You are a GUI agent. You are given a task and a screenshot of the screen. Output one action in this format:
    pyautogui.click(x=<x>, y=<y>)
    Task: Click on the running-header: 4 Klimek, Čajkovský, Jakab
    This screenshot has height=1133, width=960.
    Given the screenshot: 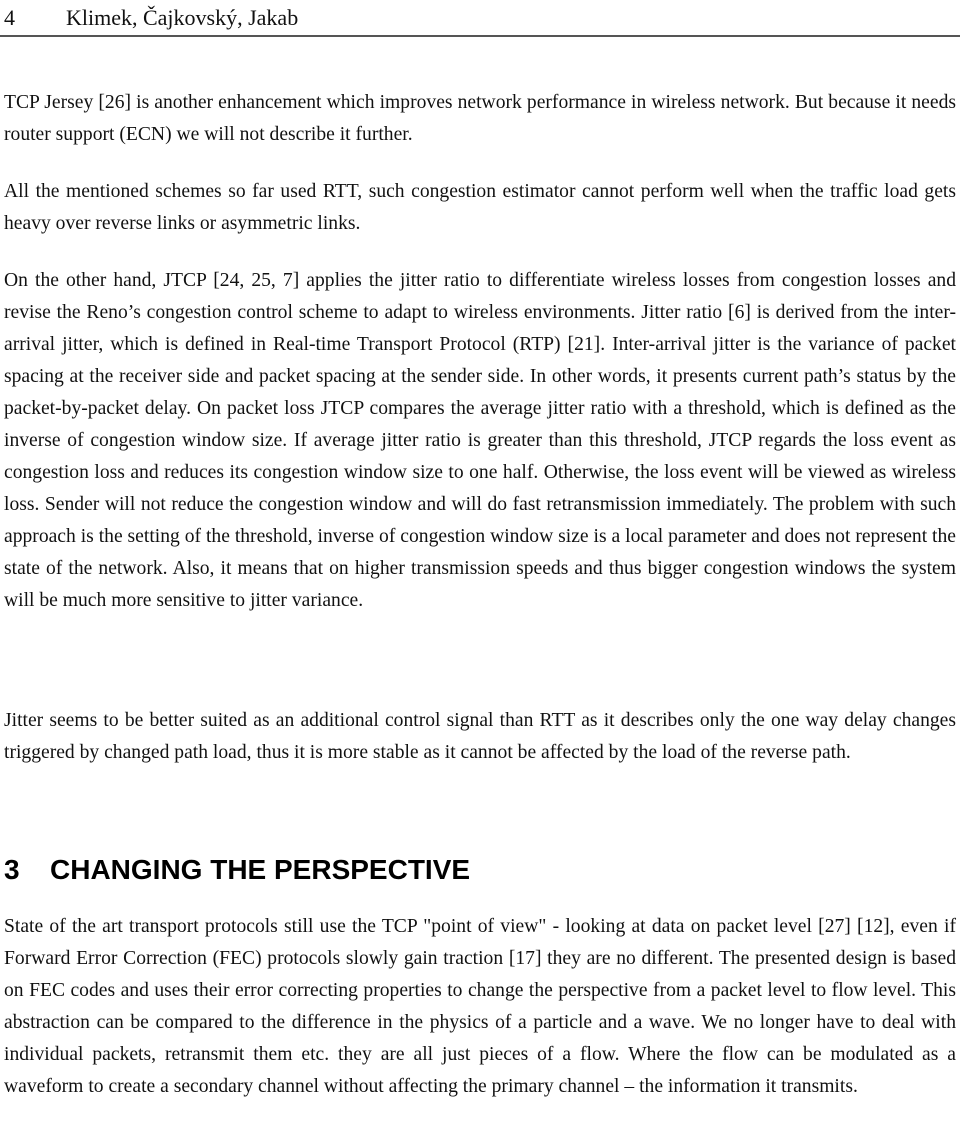 What is the action you would take?
    pyautogui.click(x=482, y=18)
    